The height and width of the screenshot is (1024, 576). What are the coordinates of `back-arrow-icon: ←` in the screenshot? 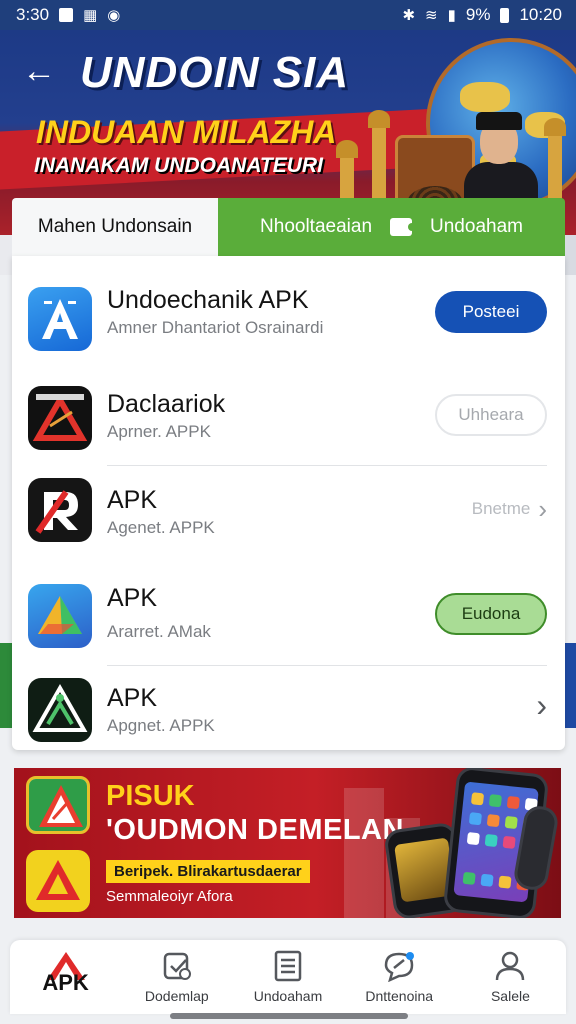 It's located at (40, 72).